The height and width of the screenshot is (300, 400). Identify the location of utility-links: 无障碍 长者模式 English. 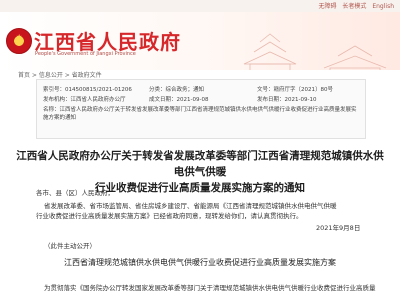
(354, 5).